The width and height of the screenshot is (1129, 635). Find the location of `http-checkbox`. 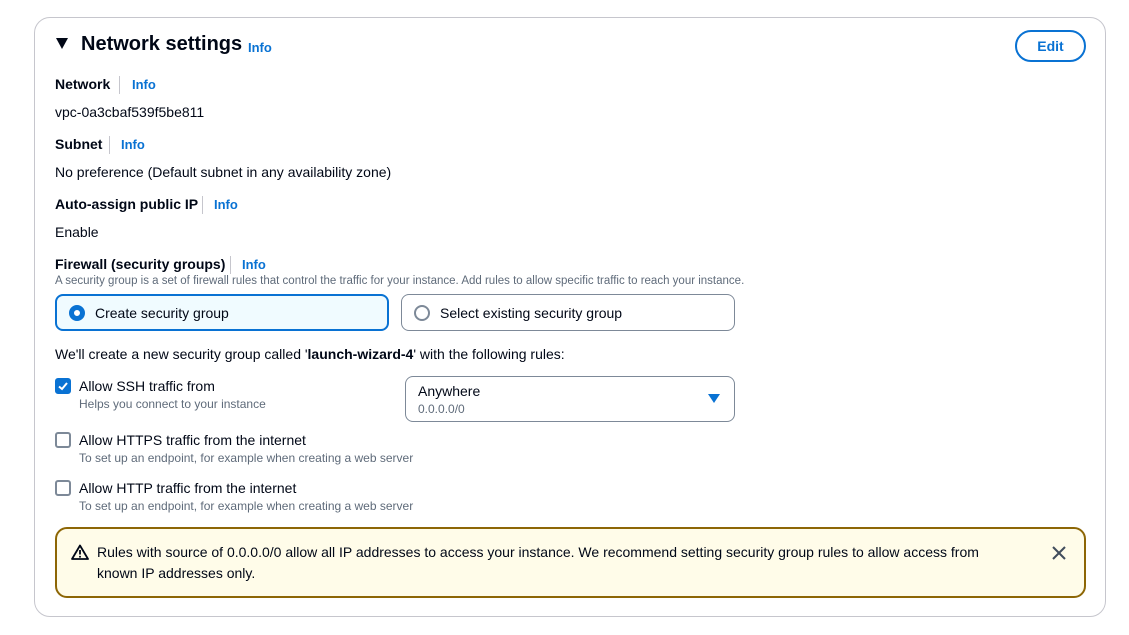

http-checkbox is located at coordinates (63, 488).